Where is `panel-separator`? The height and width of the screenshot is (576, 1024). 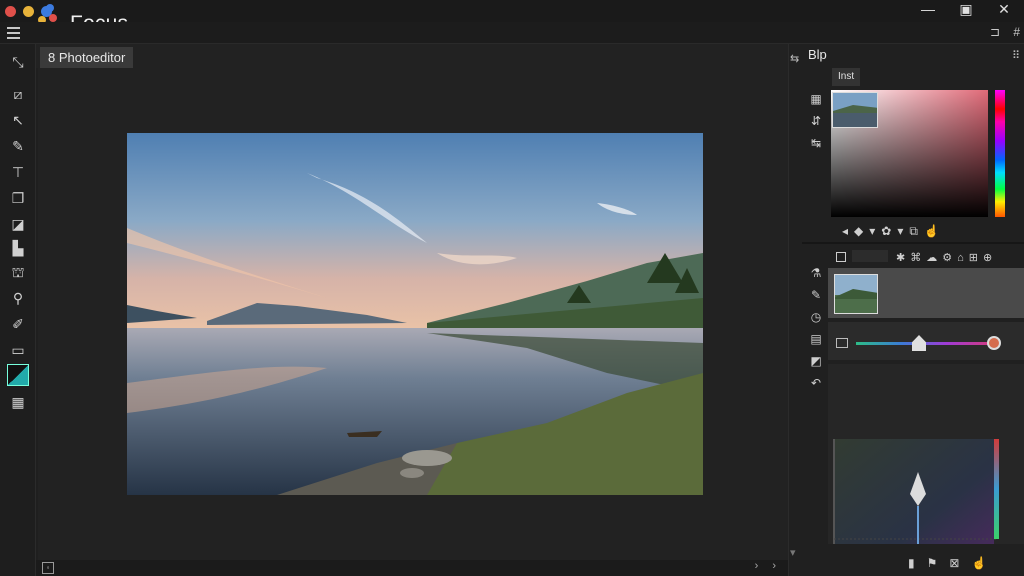
panel-separator is located at coordinates (913, 243).